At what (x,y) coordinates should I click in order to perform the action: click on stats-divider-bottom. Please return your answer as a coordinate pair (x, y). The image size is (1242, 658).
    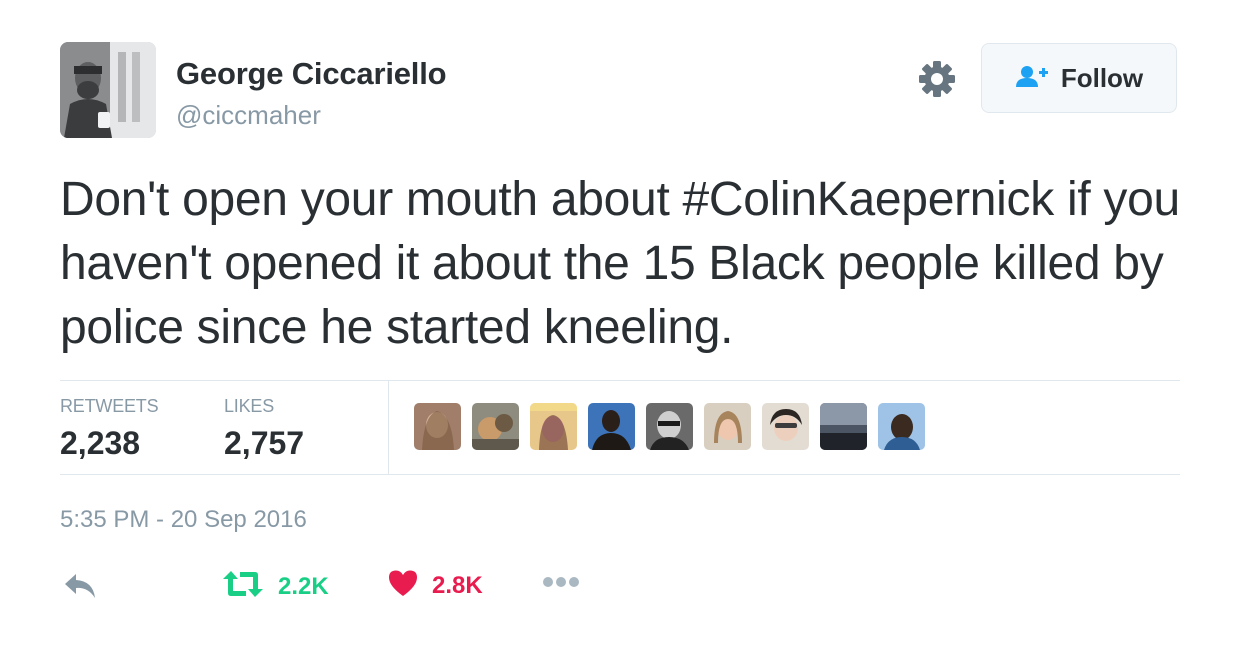
    Looking at the image, I should click on (620, 474).